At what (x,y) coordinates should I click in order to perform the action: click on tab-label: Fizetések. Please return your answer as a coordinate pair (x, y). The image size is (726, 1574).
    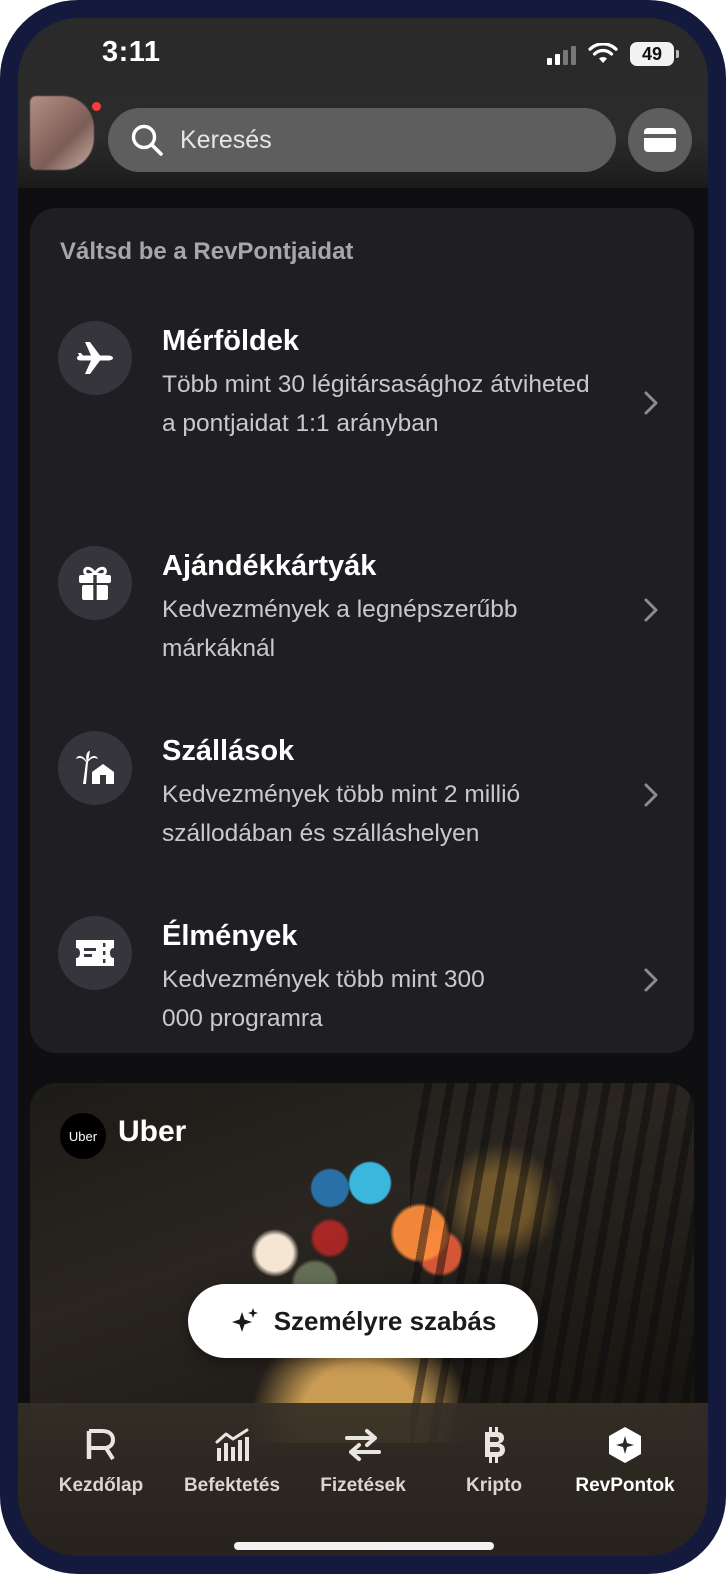
    Looking at the image, I should click on (363, 1485).